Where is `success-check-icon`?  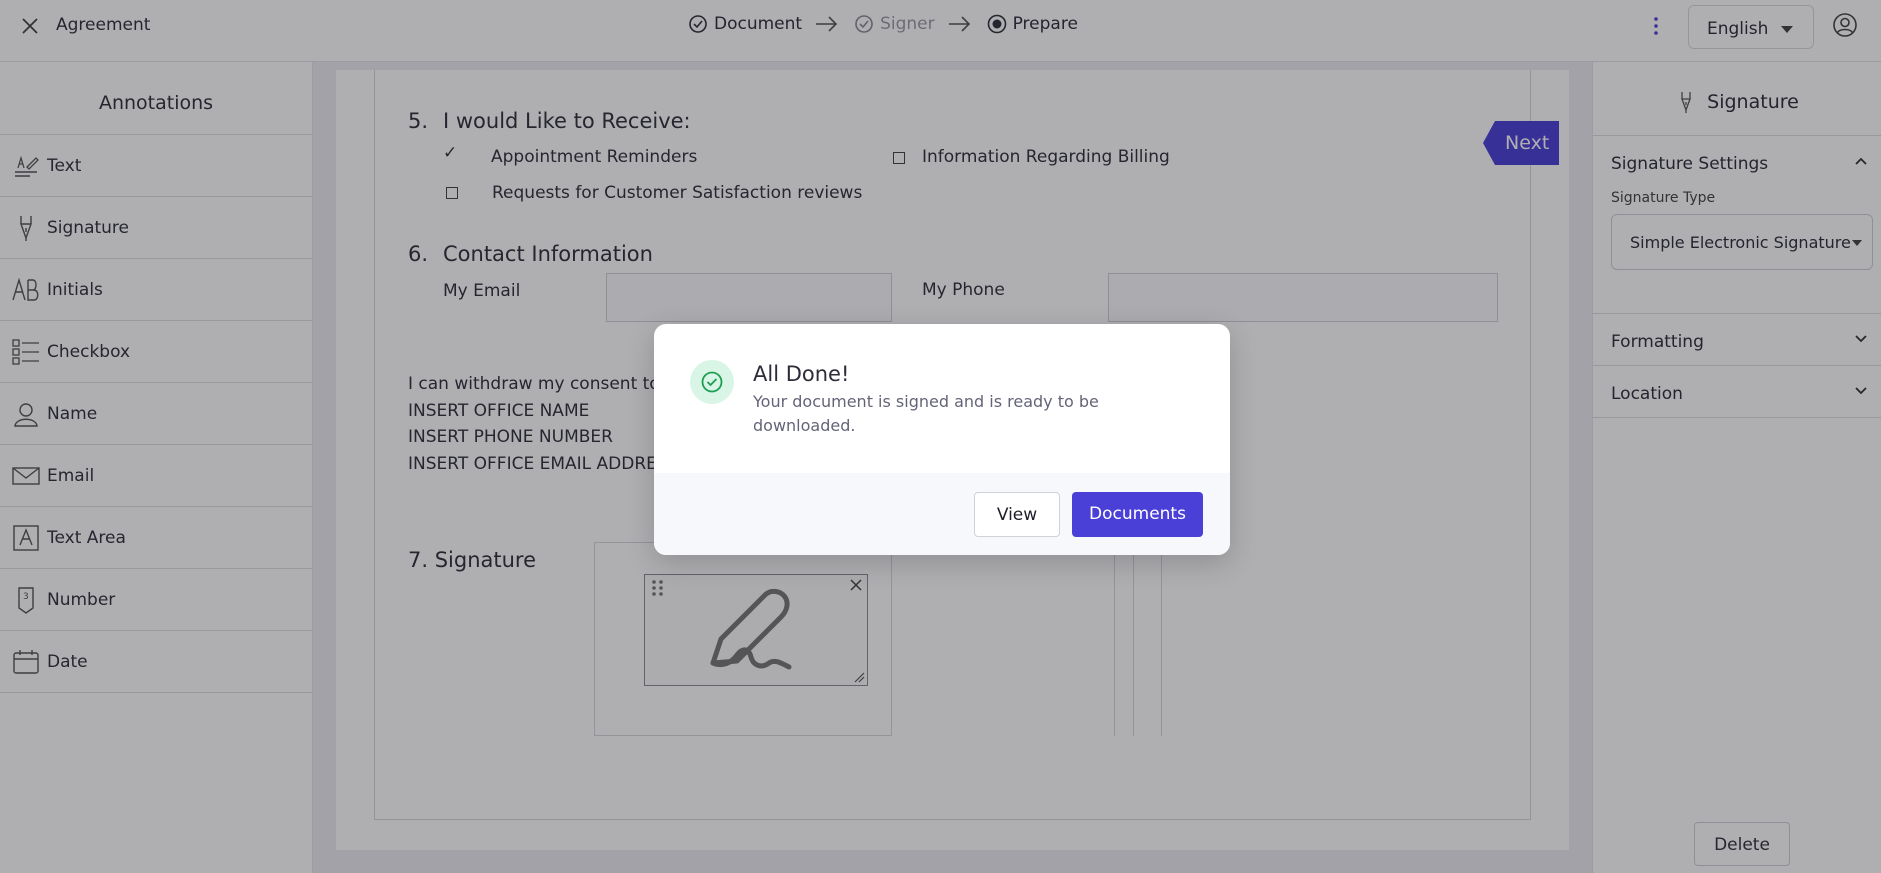
success-check-icon is located at coordinates (712, 382).